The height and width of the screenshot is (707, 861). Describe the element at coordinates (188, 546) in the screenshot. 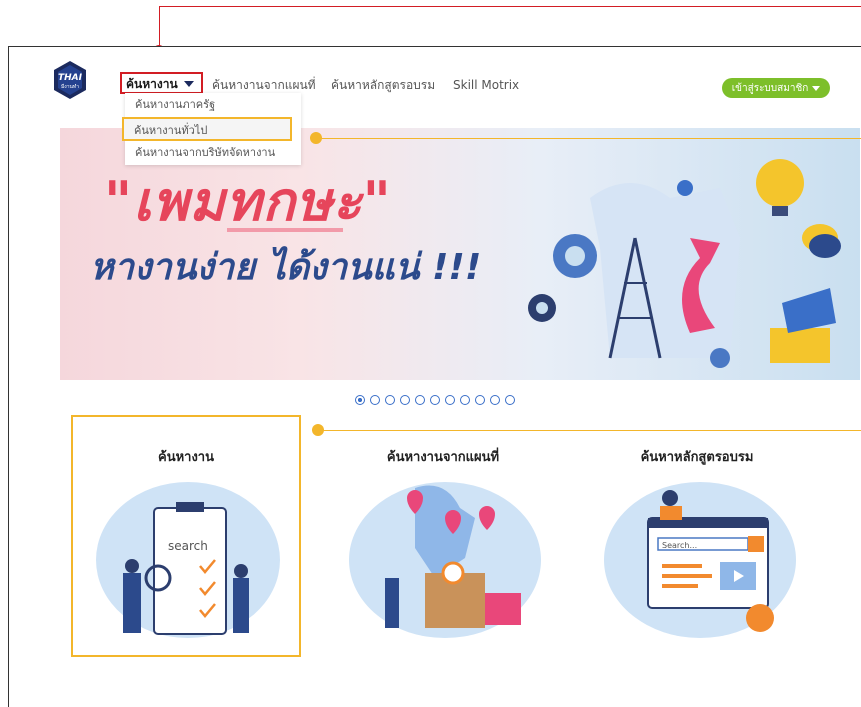

I see `card-image-search-text: search` at that location.